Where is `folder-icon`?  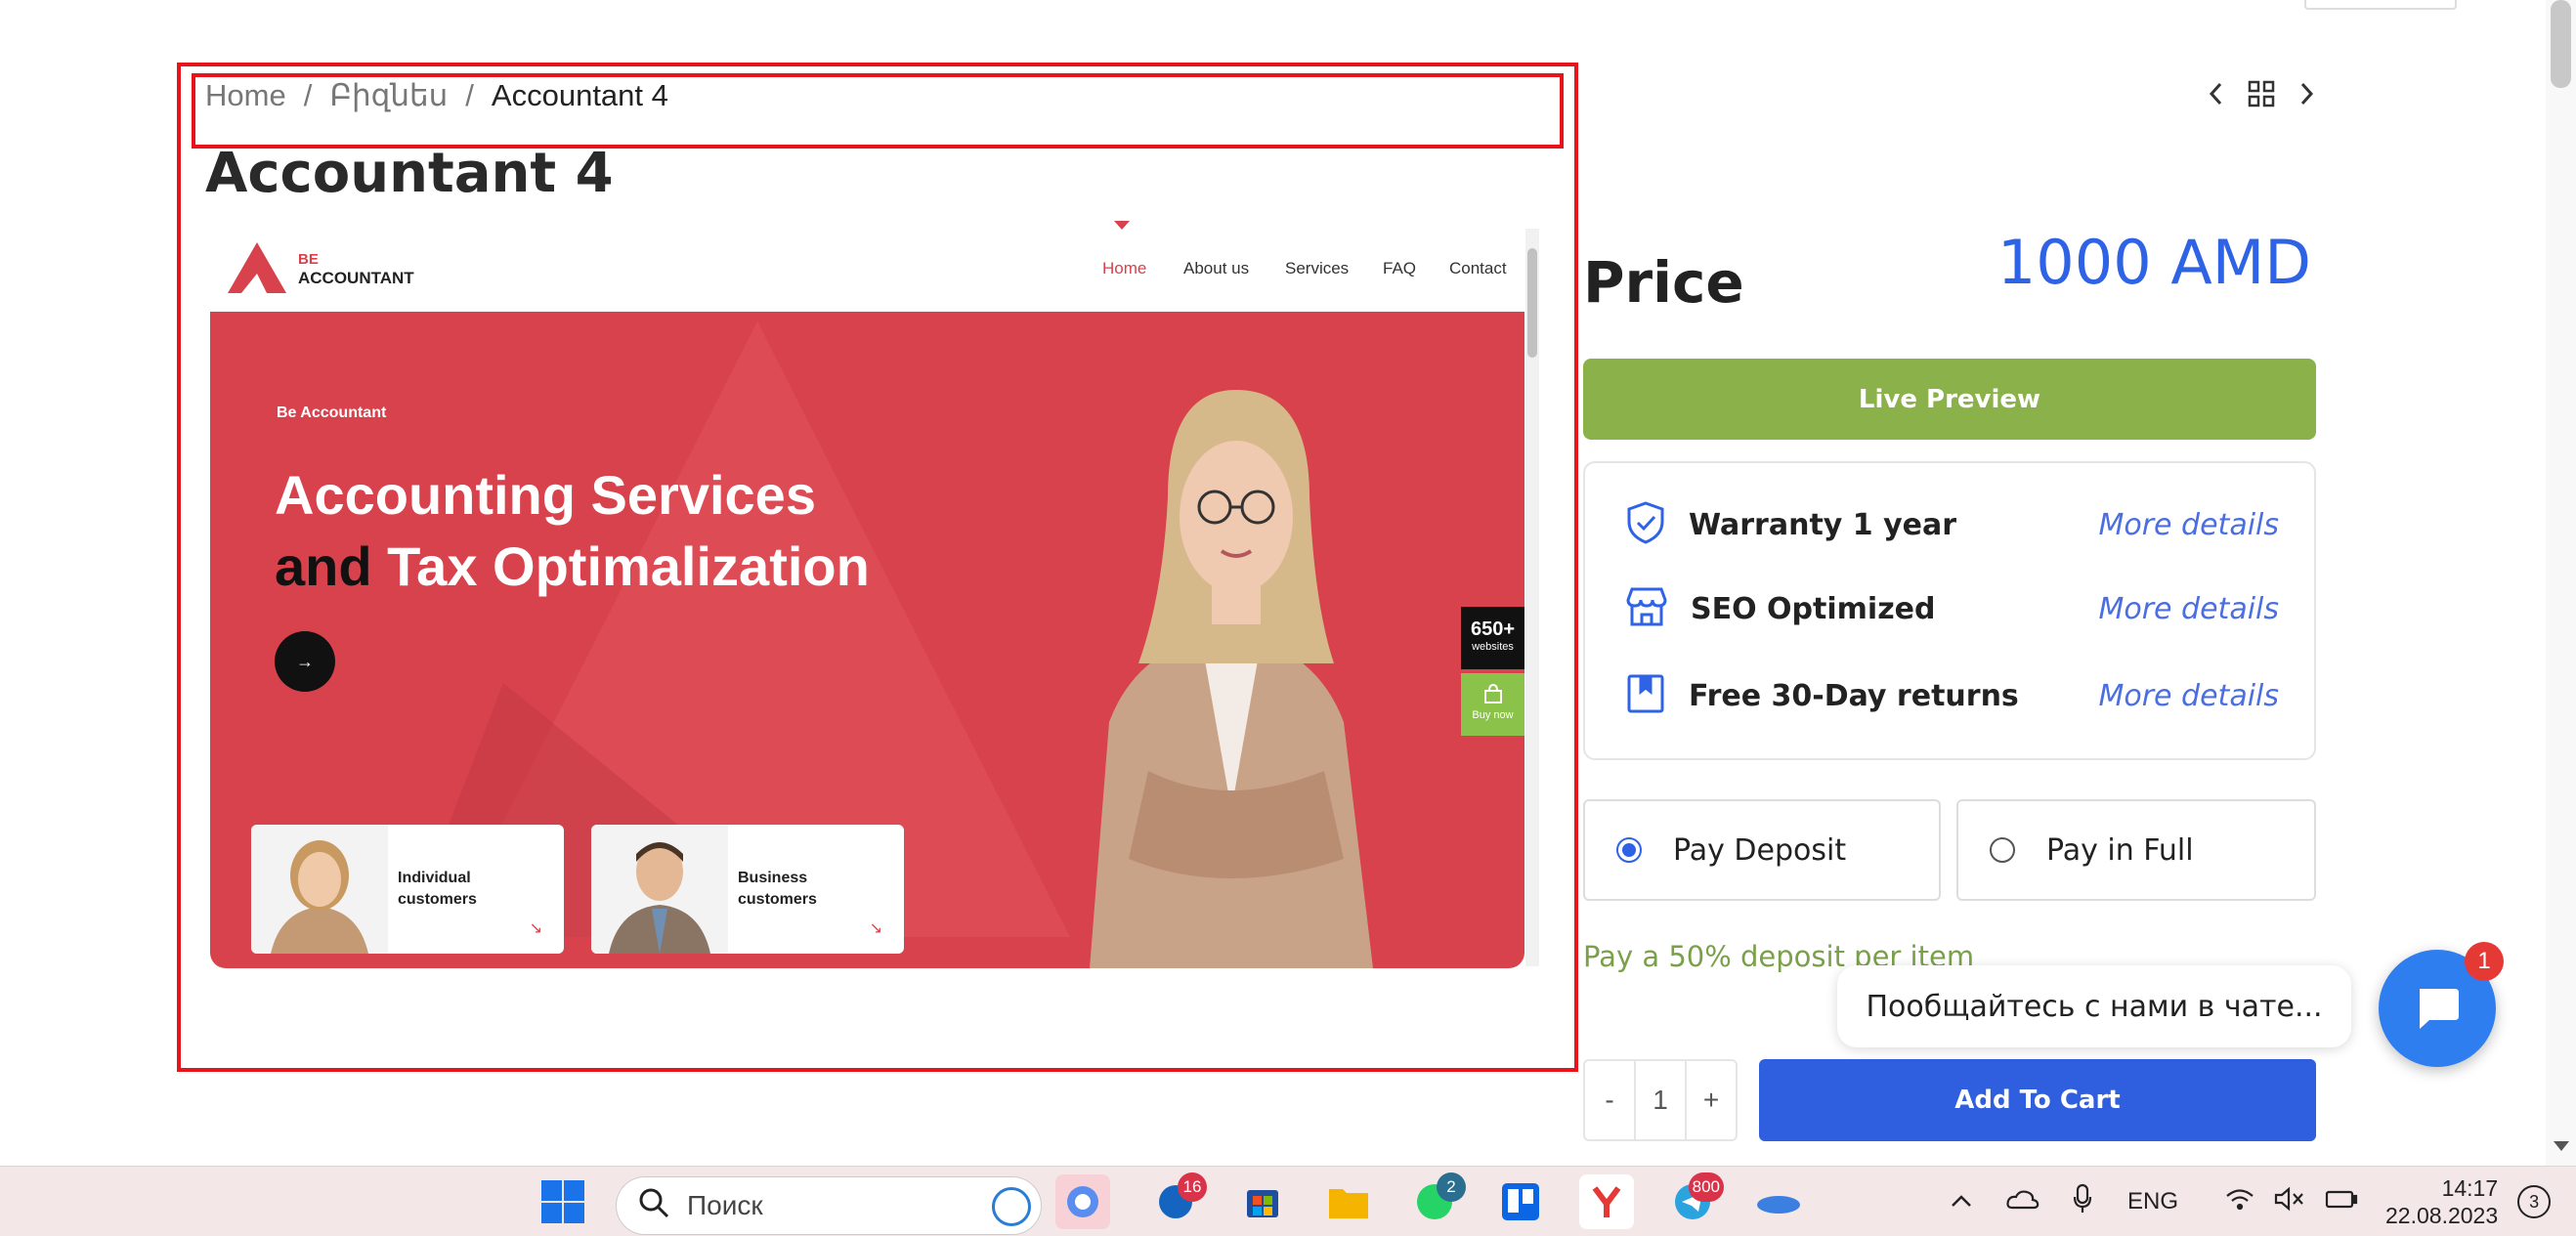 folder-icon is located at coordinates (1349, 1201).